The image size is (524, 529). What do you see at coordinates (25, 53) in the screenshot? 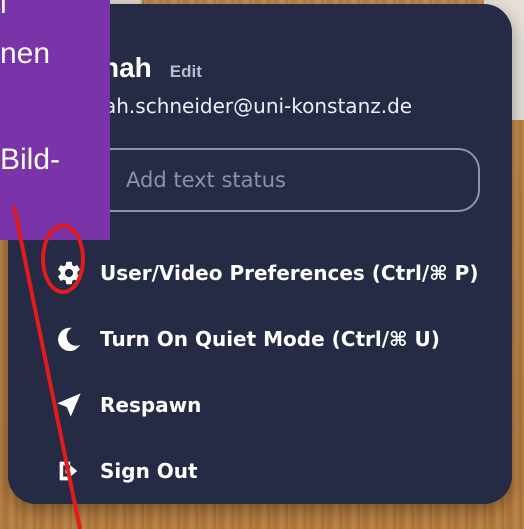
I see `overlay-text-line-2: nen` at bounding box center [25, 53].